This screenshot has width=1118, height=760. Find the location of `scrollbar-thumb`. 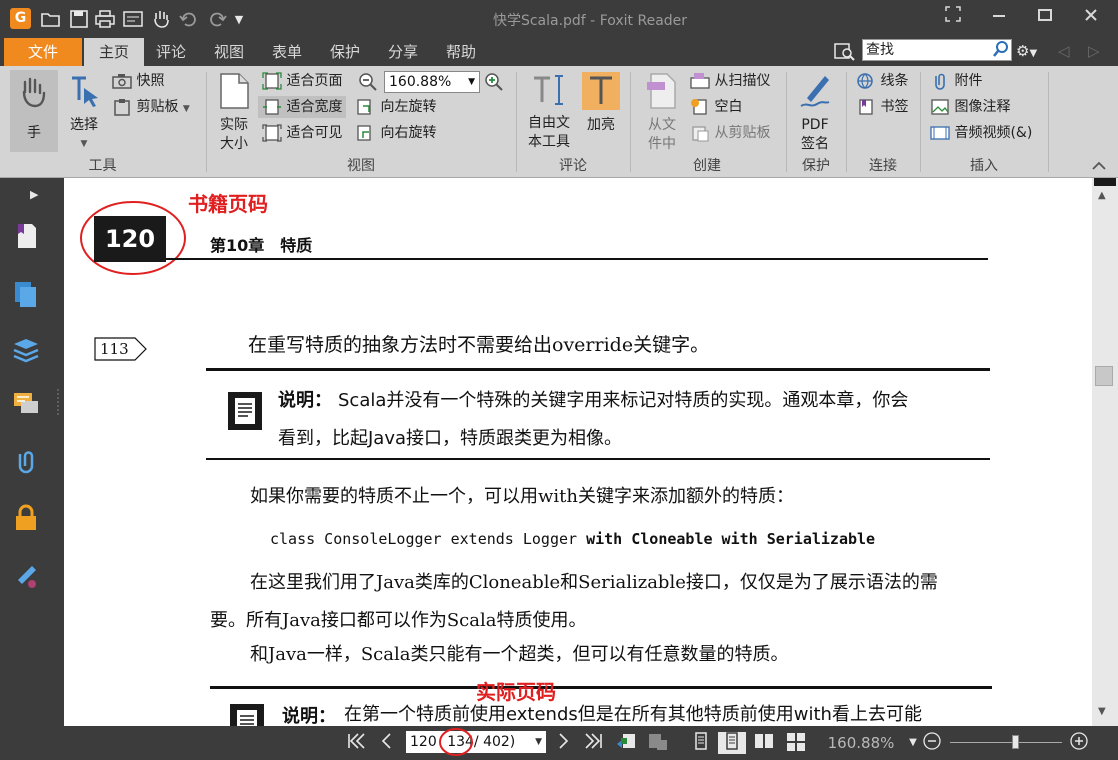

scrollbar-thumb is located at coordinates (1104, 376).